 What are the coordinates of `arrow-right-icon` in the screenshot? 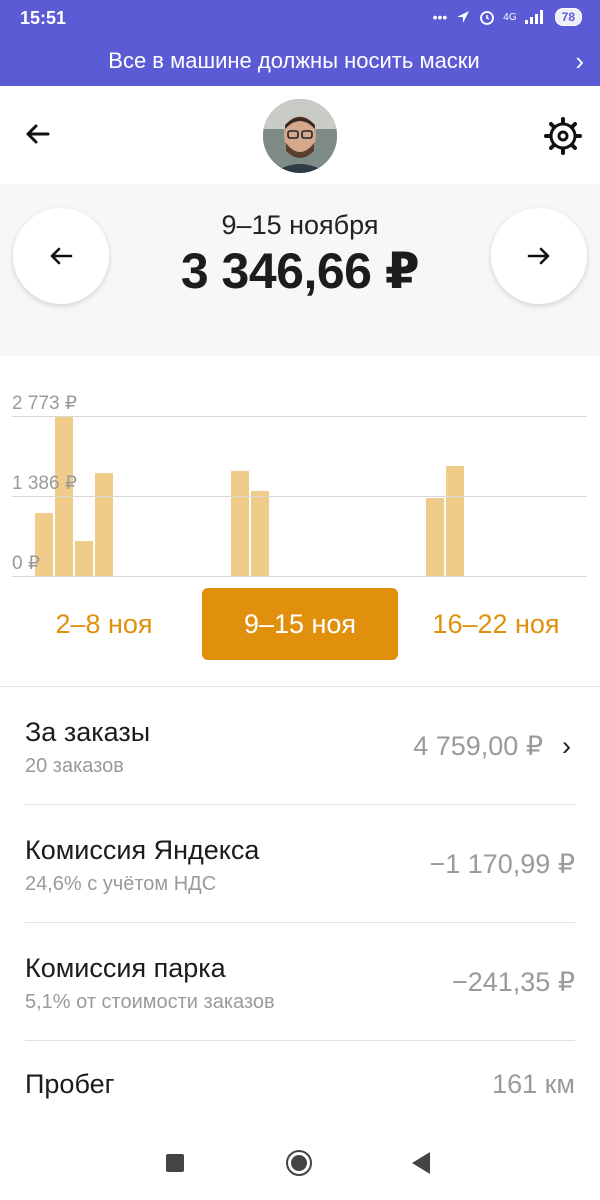 It's located at (538, 256).